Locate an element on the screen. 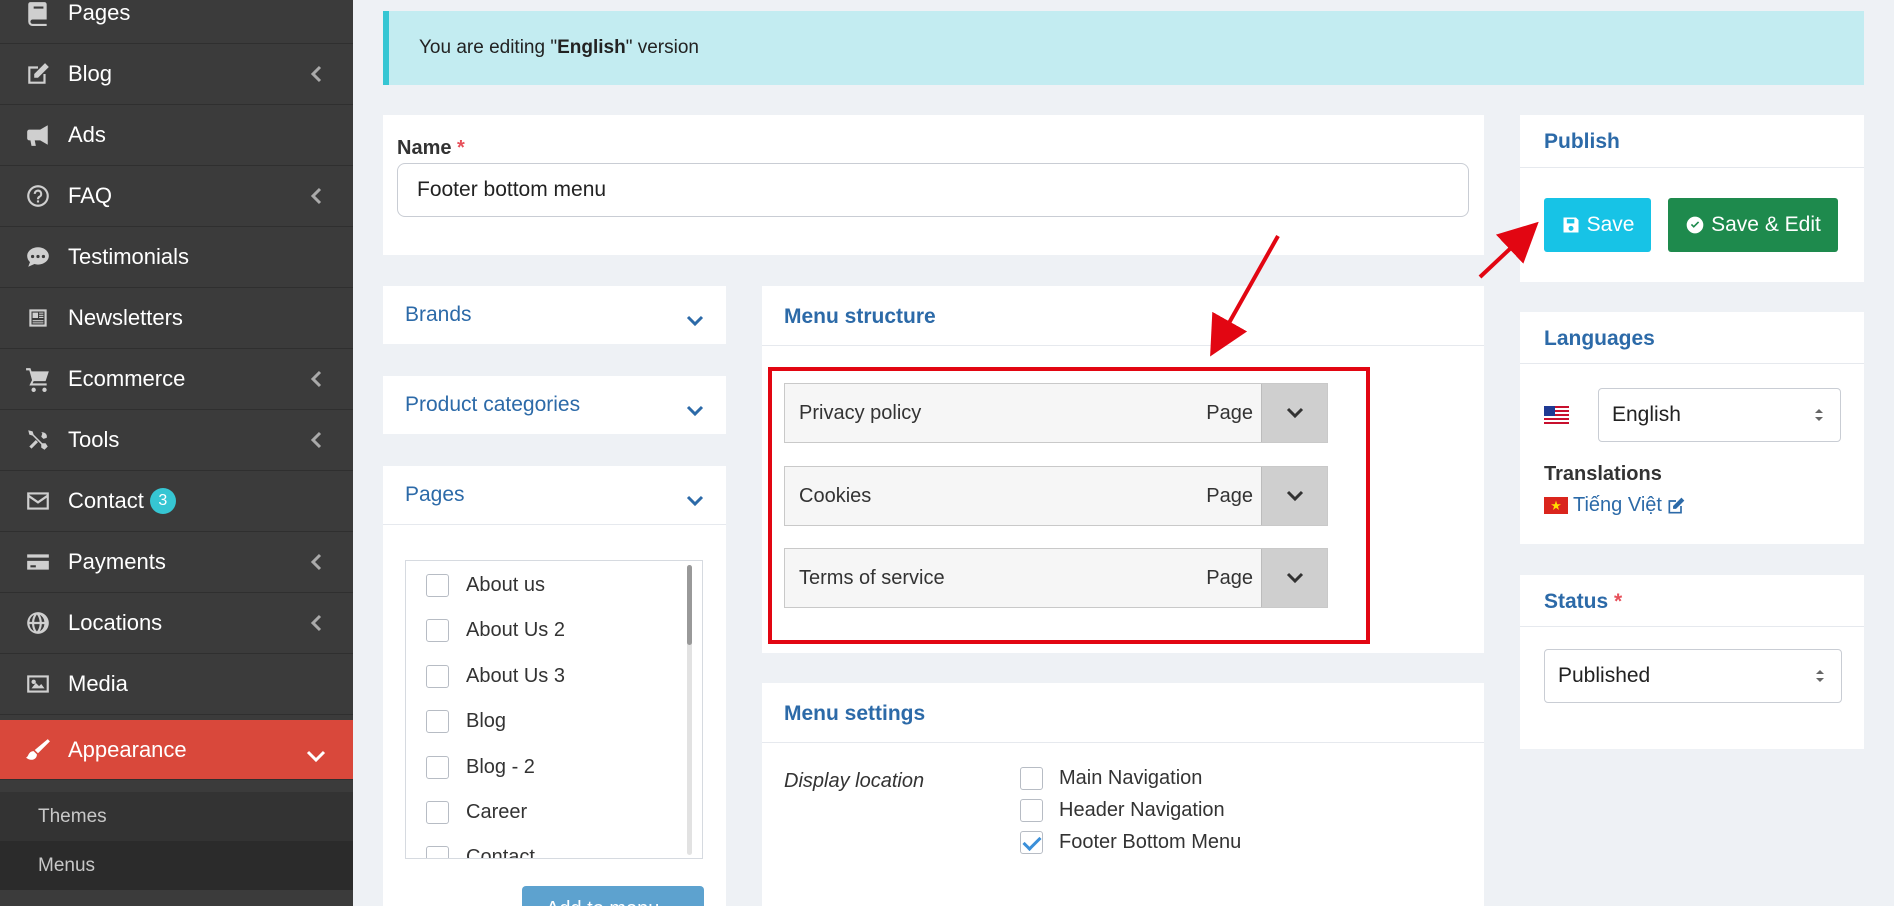  list-item: Blog - 2 is located at coordinates (480, 767).